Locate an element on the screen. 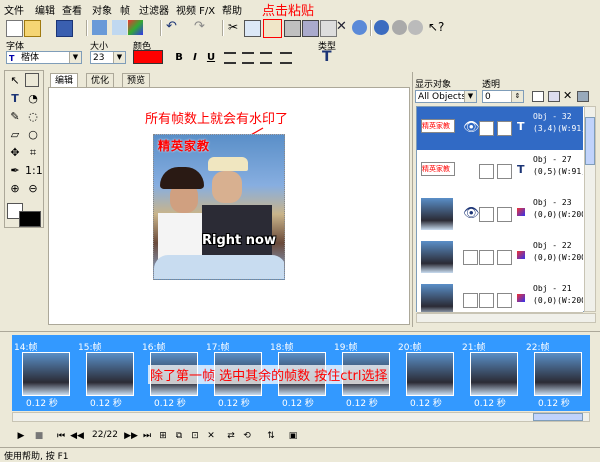 Image resolution: width=600 pixels, height=462 pixels. ellipse-tool-icon: ○ is located at coordinates (33, 135).